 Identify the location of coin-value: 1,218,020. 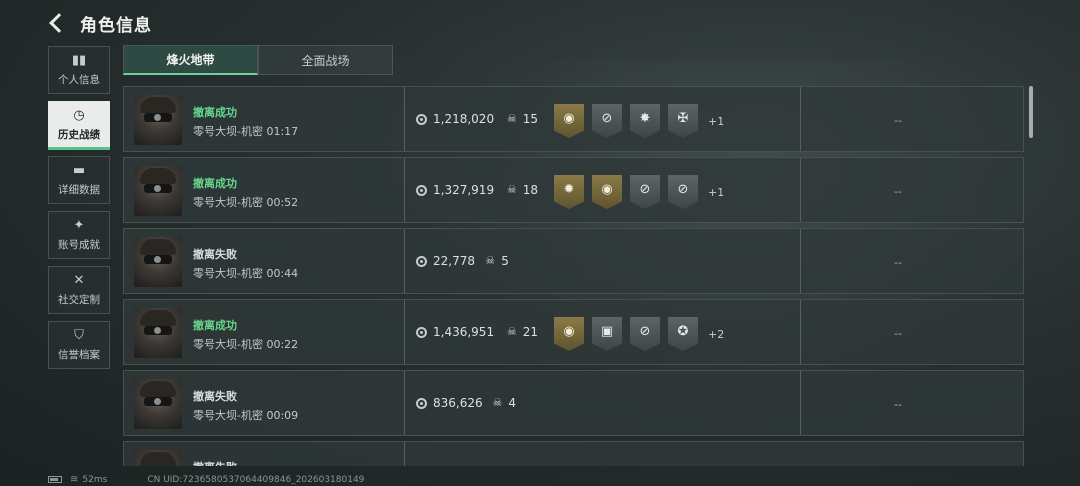
(464, 119).